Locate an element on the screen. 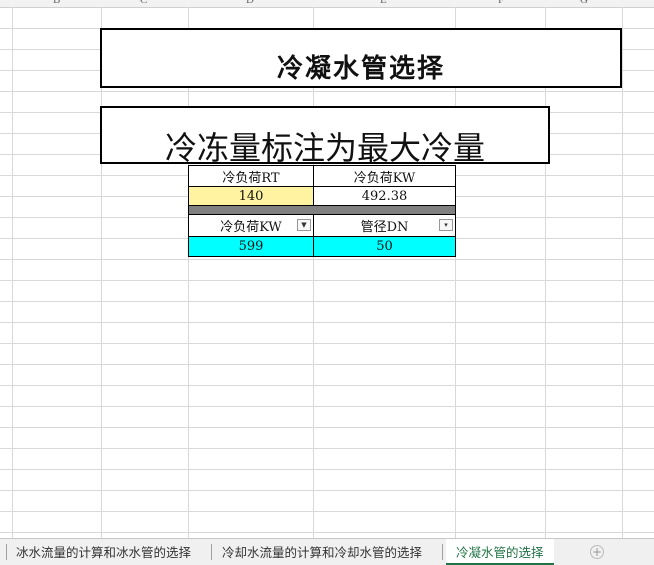 This screenshot has height=565, width=654. column-header-b: B is located at coordinates (56, 3).